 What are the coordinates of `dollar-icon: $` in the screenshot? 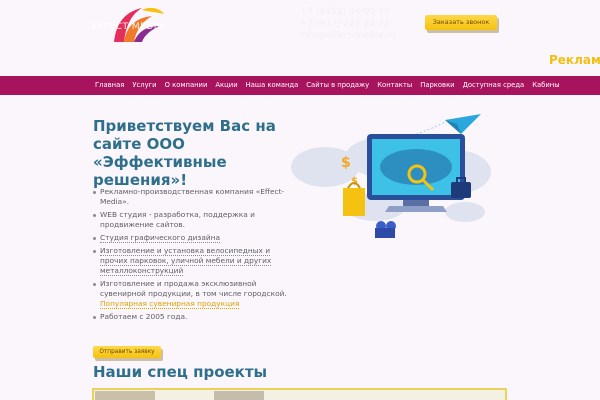 It's located at (346, 163).